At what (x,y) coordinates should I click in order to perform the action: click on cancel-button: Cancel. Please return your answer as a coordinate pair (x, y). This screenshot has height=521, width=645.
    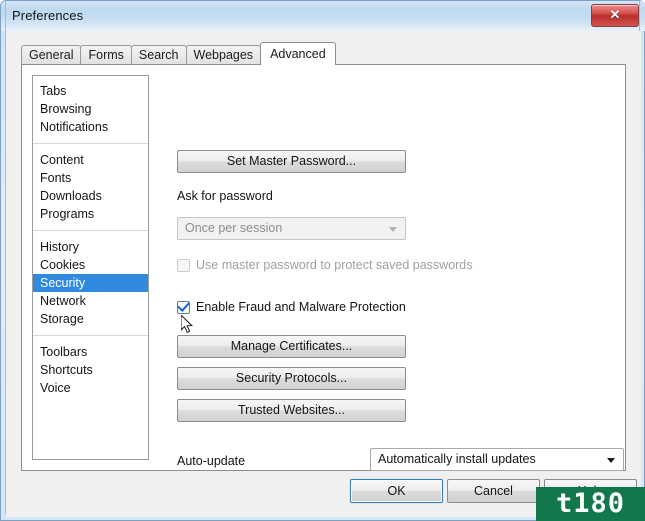
    Looking at the image, I should click on (493, 491).